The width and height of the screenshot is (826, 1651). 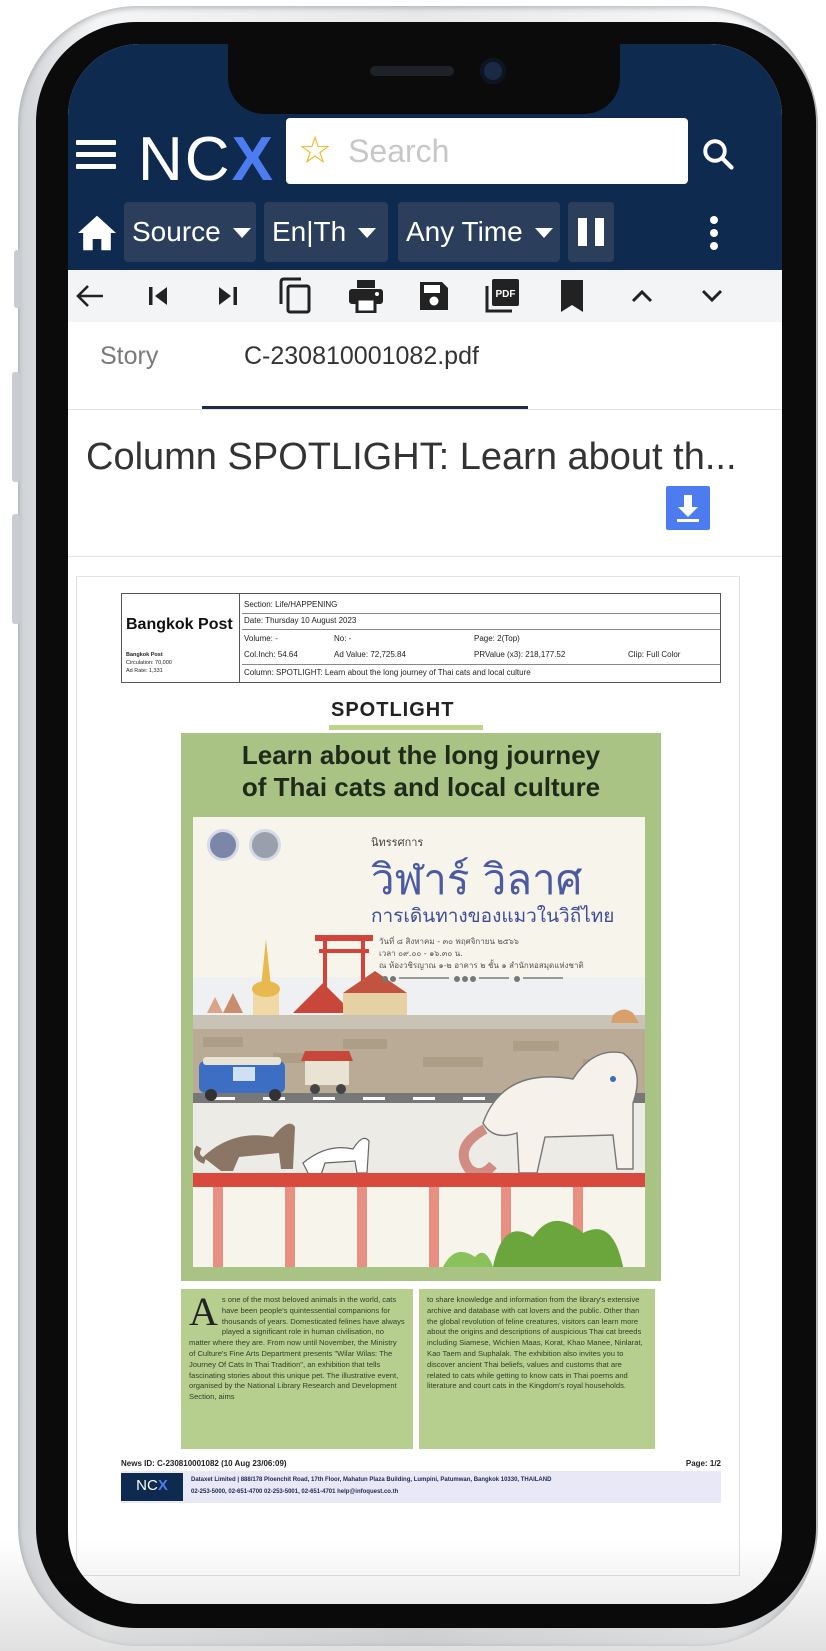 I want to click on menu-icon, so click(x=96, y=156).